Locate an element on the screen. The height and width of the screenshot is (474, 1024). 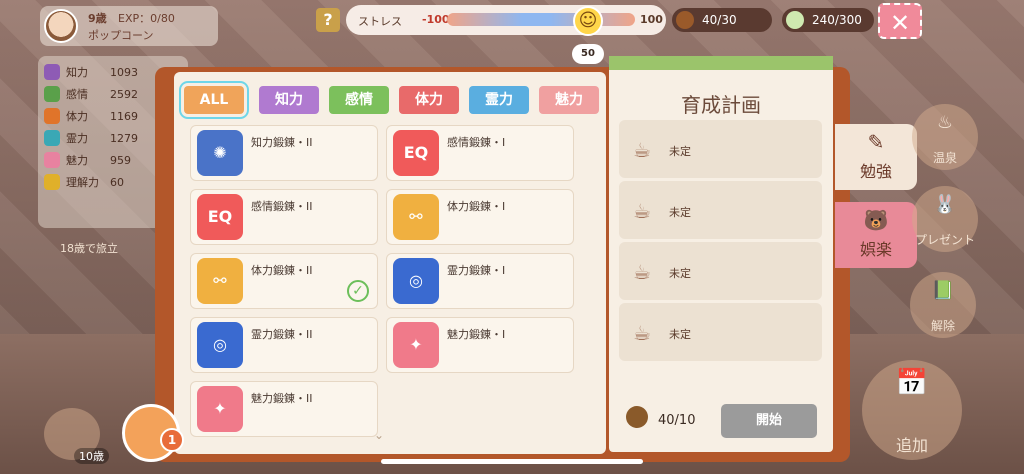
side-tab-label: 娯楽 is located at coordinates (875, 249).